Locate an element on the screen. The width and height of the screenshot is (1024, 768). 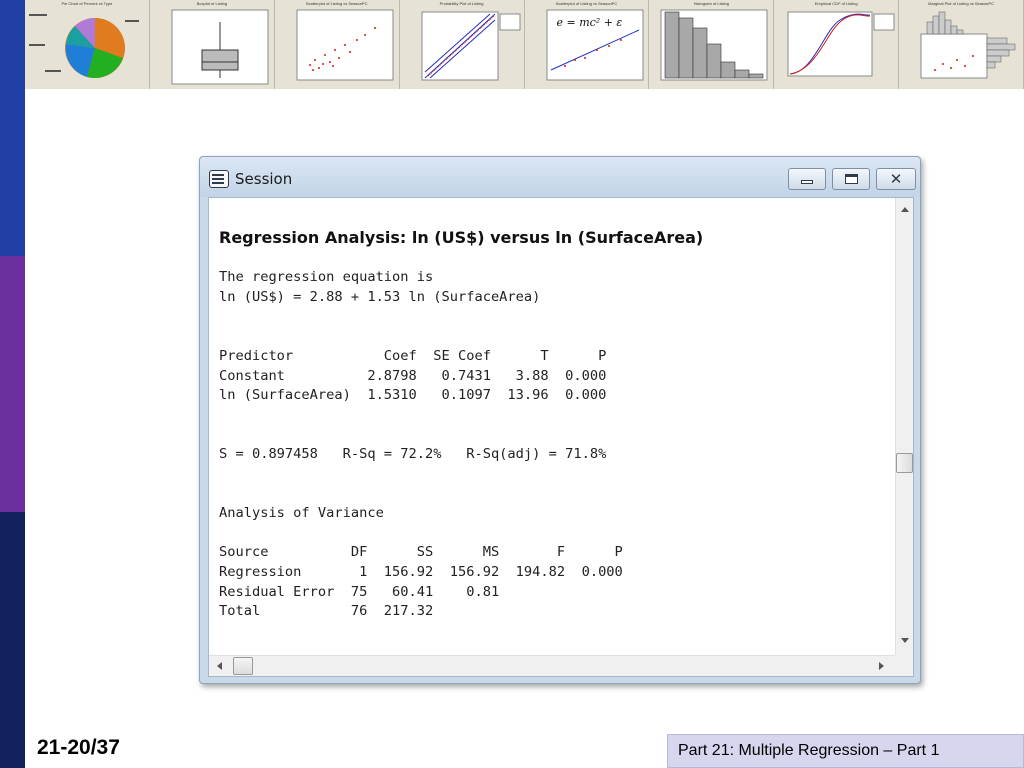
regression-equation: ln (US$) = 2.88 + 1.53 ln (SurfaceArea) is located at coordinates (380, 297).